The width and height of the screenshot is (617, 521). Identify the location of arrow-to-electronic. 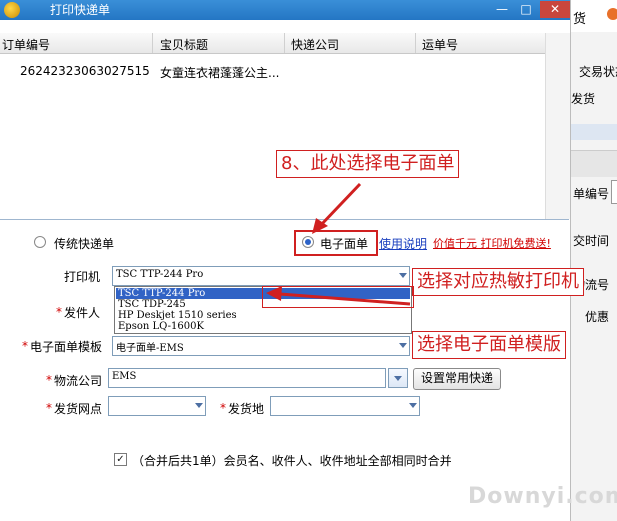
(340, 205).